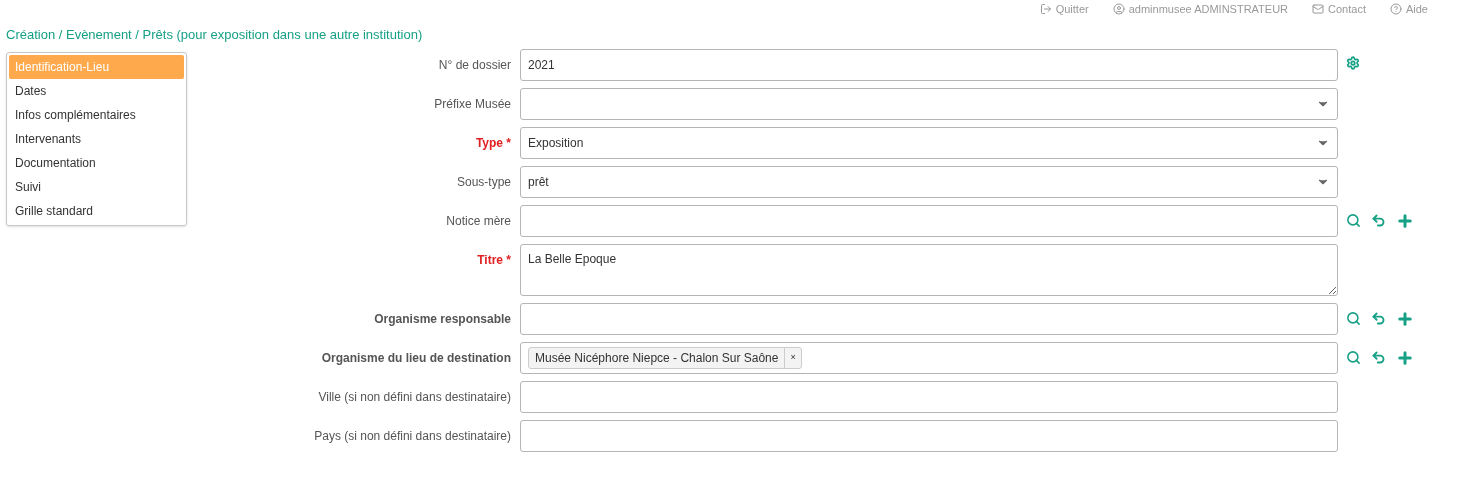 This screenshot has height=484, width=1478. Describe the element at coordinates (1395, 8) in the screenshot. I see `help-icon` at that location.